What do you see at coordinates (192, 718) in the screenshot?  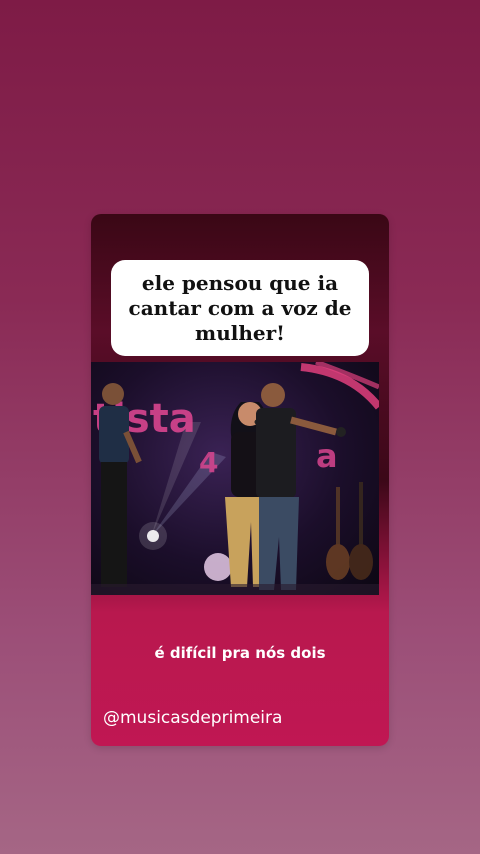 I see `account-handle: @musicasdeprimeira` at bounding box center [192, 718].